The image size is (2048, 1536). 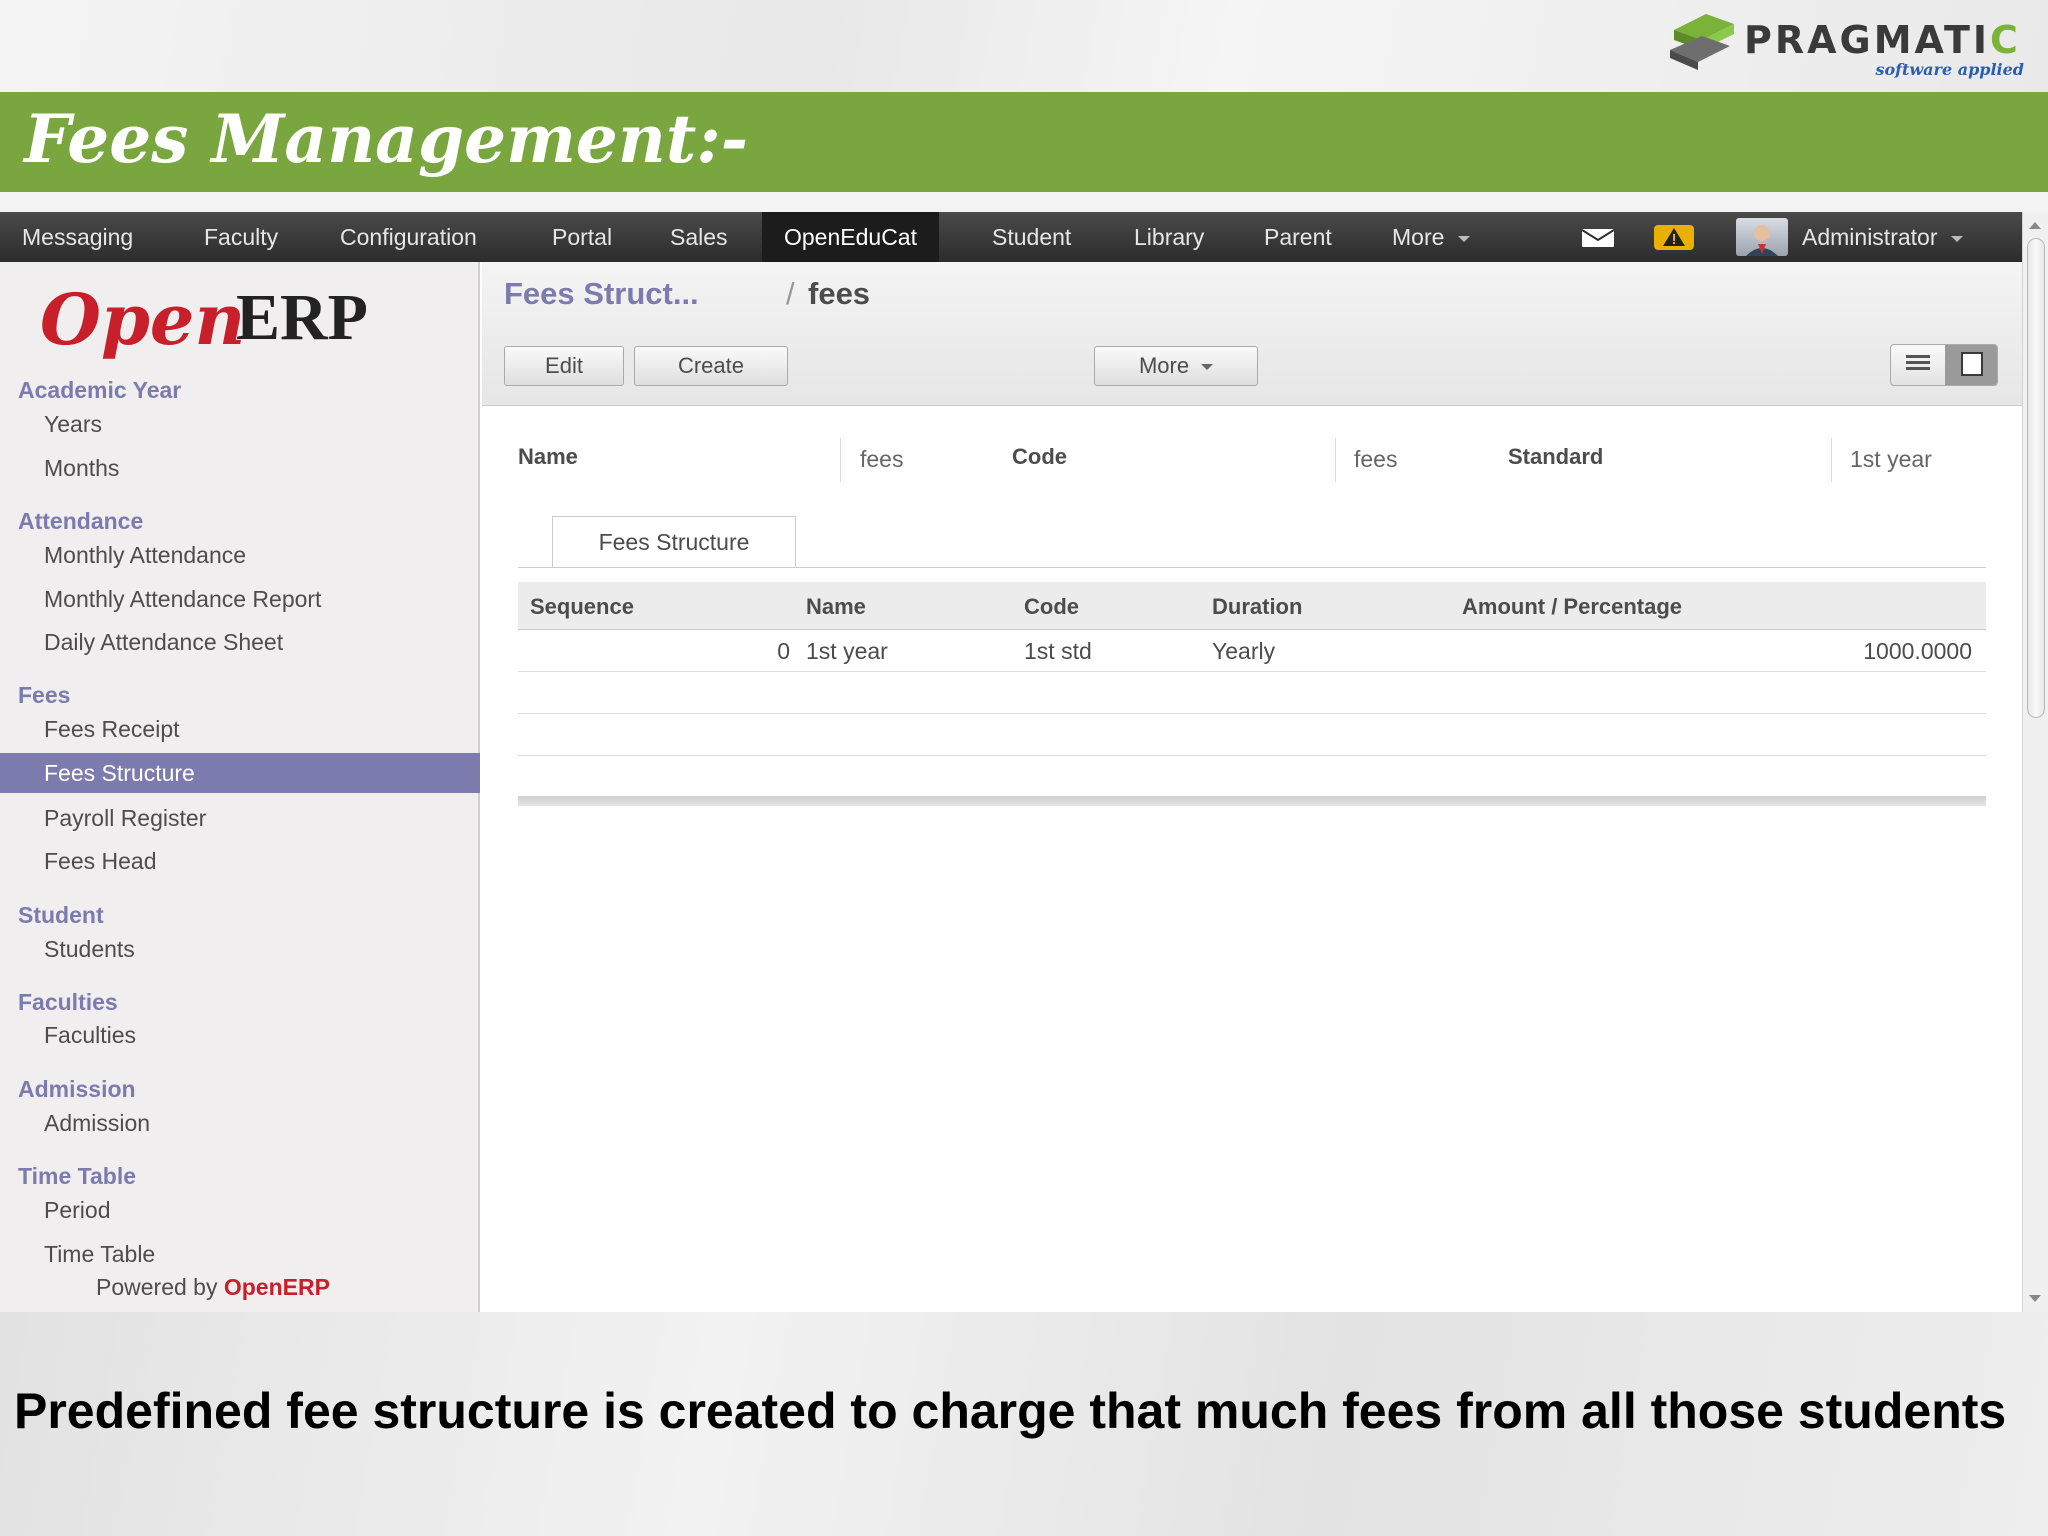 I want to click on nav-parent: Parent, so click(x=1298, y=237).